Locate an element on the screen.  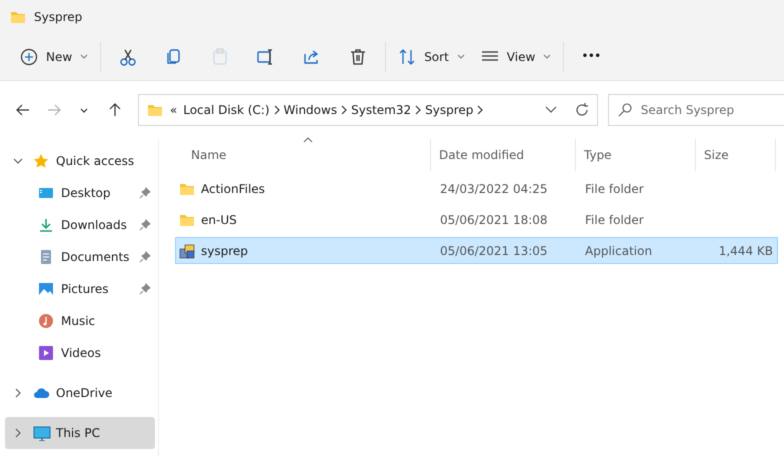
breadcrumb-link: Local Disk (C:) is located at coordinates (226, 110).